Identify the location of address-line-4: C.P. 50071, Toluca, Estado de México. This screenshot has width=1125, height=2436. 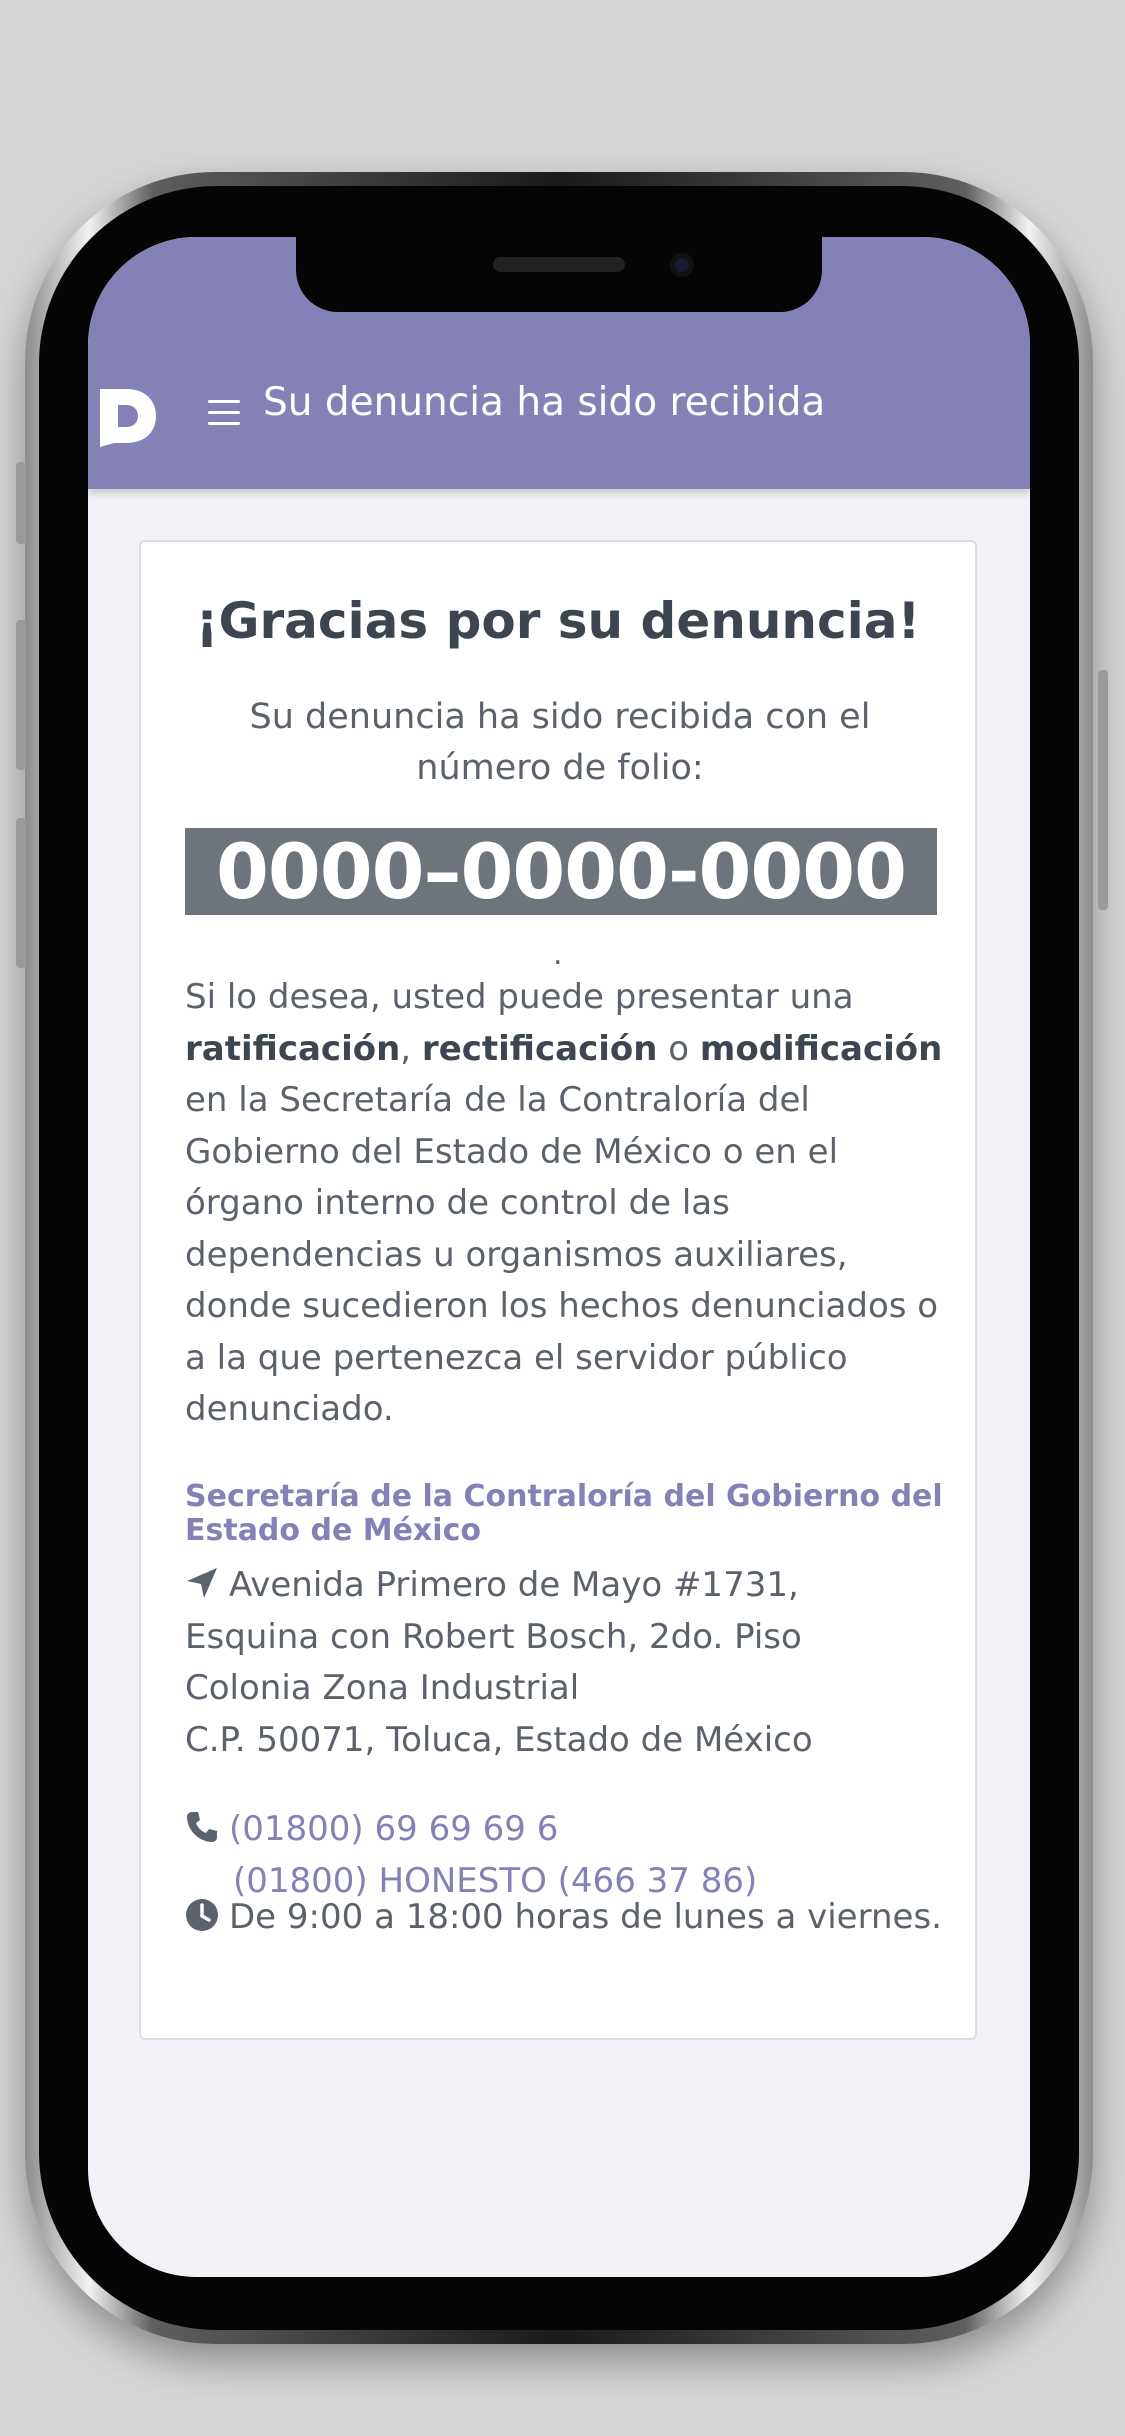
(499, 1739).